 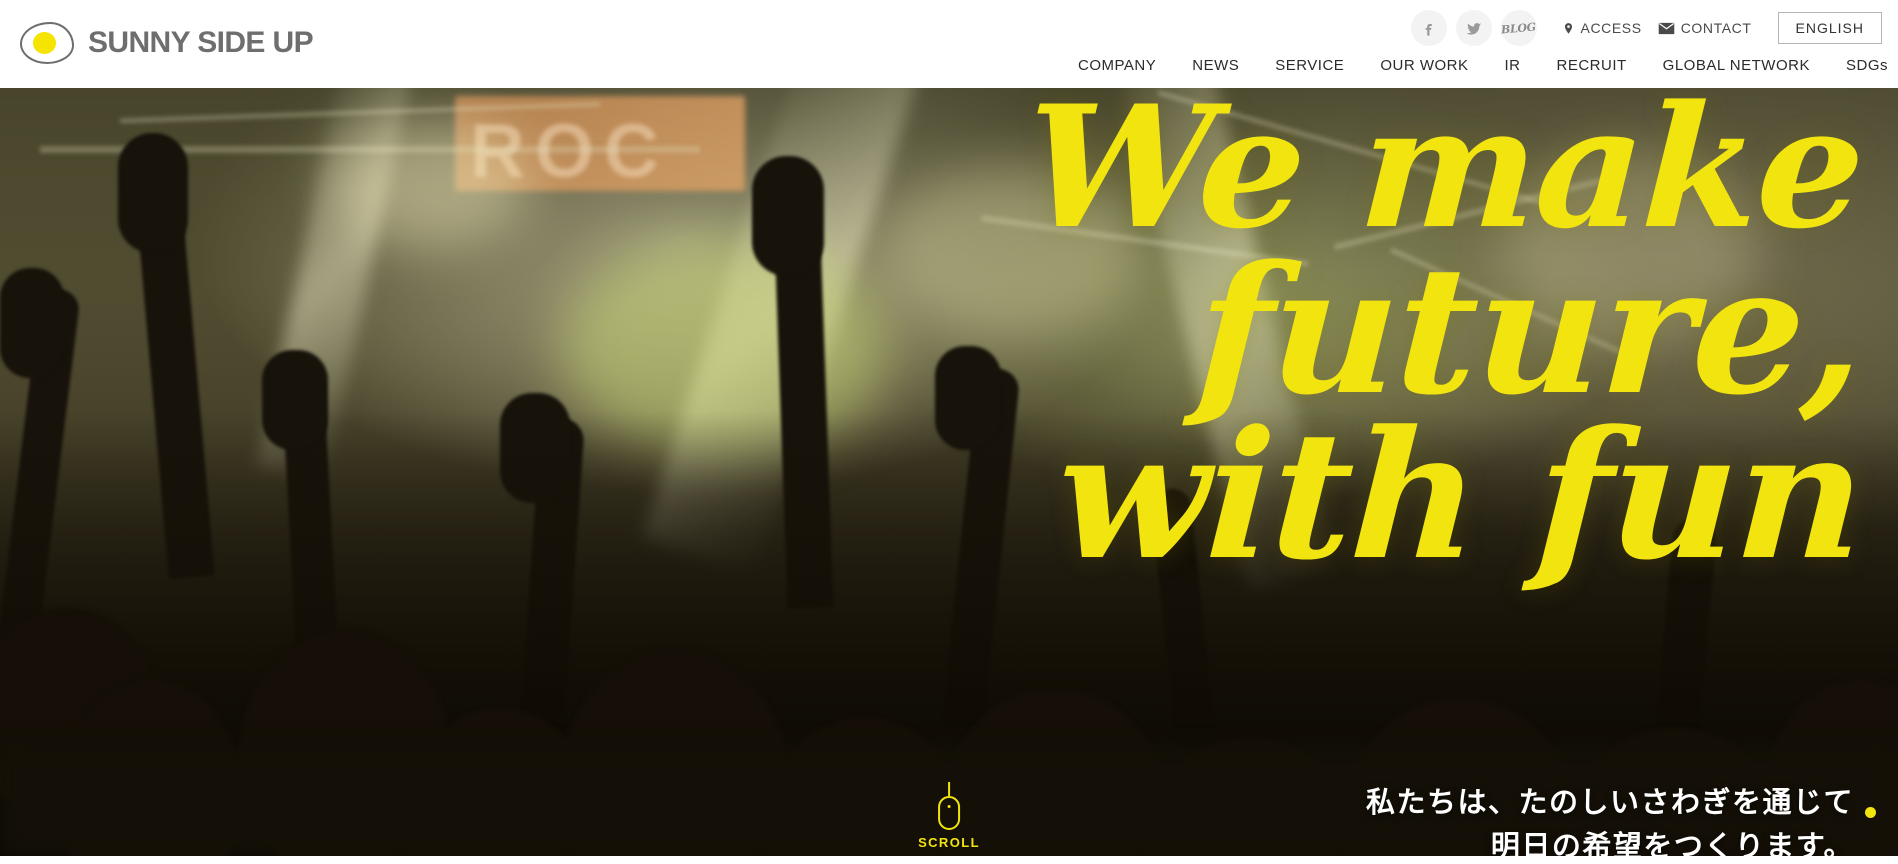 I want to click on nav-item-ir: IR, so click(x=1513, y=65).